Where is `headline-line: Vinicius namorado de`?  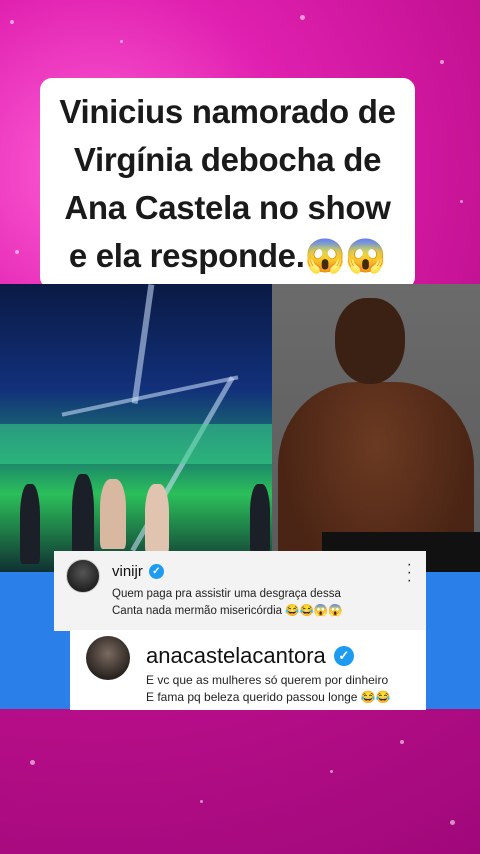 headline-line: Vinicius namorado de is located at coordinates (227, 111).